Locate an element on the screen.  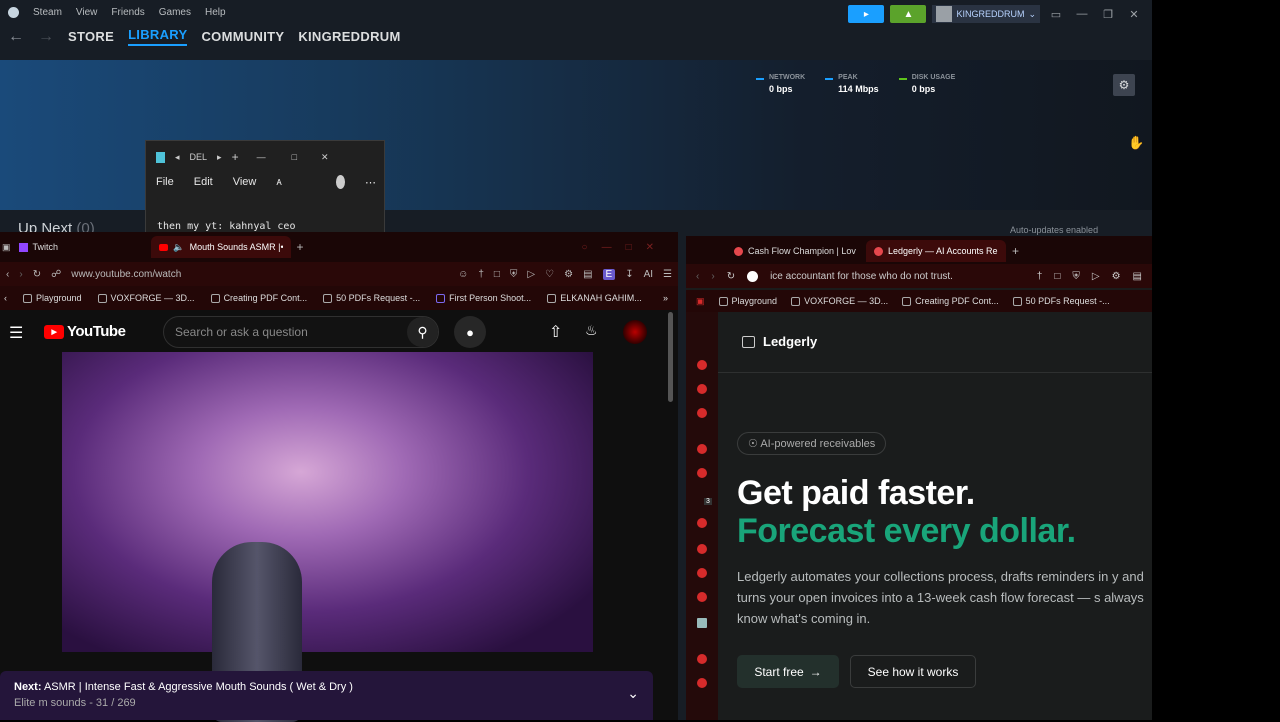
back-arrow-icon: ← is located at coordinates (16, 37).